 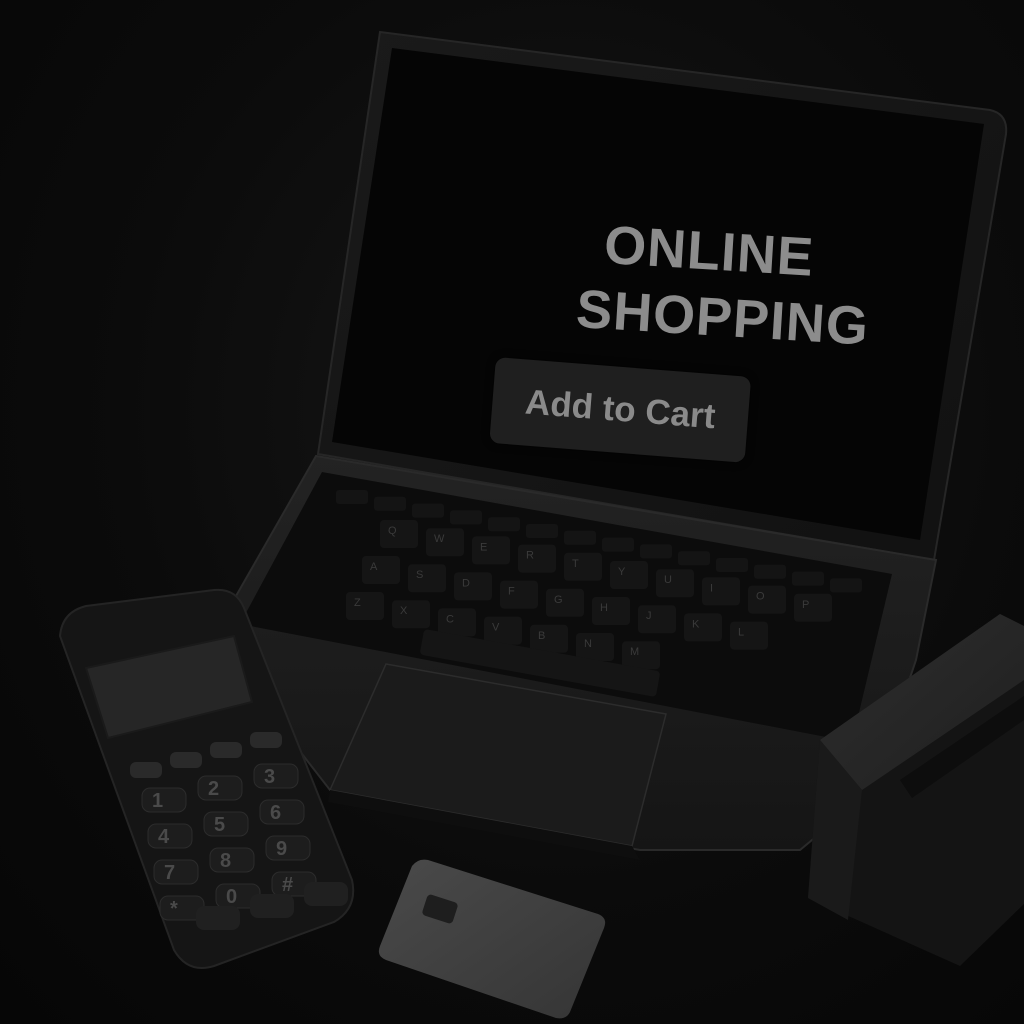 I want to click on terminal-key-label: 1, so click(x=157, y=801).